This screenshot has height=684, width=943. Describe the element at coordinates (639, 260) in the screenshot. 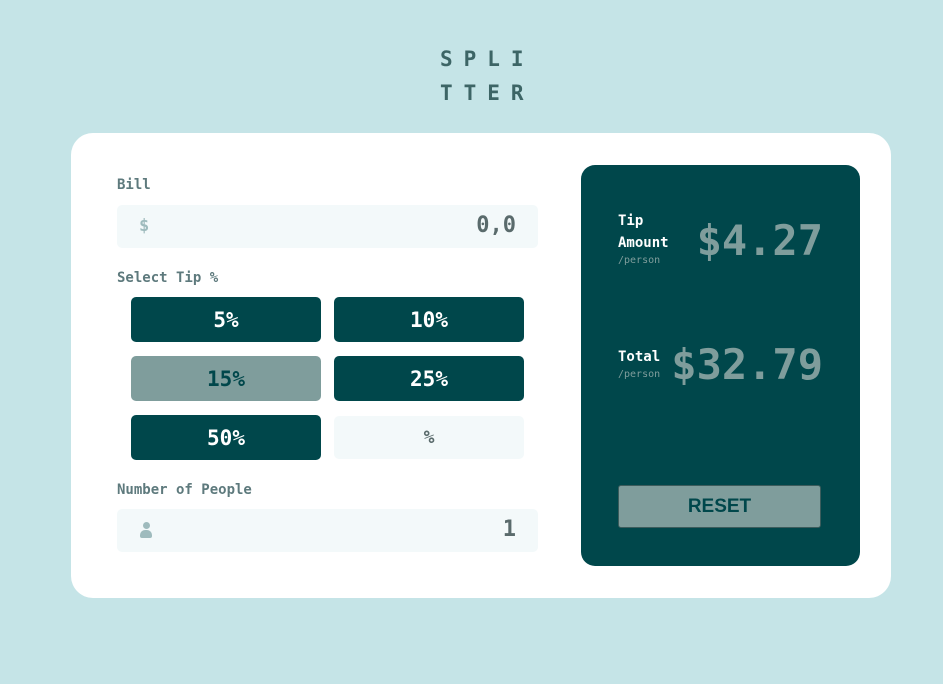

I see `tip-per-person-label: /person` at that location.